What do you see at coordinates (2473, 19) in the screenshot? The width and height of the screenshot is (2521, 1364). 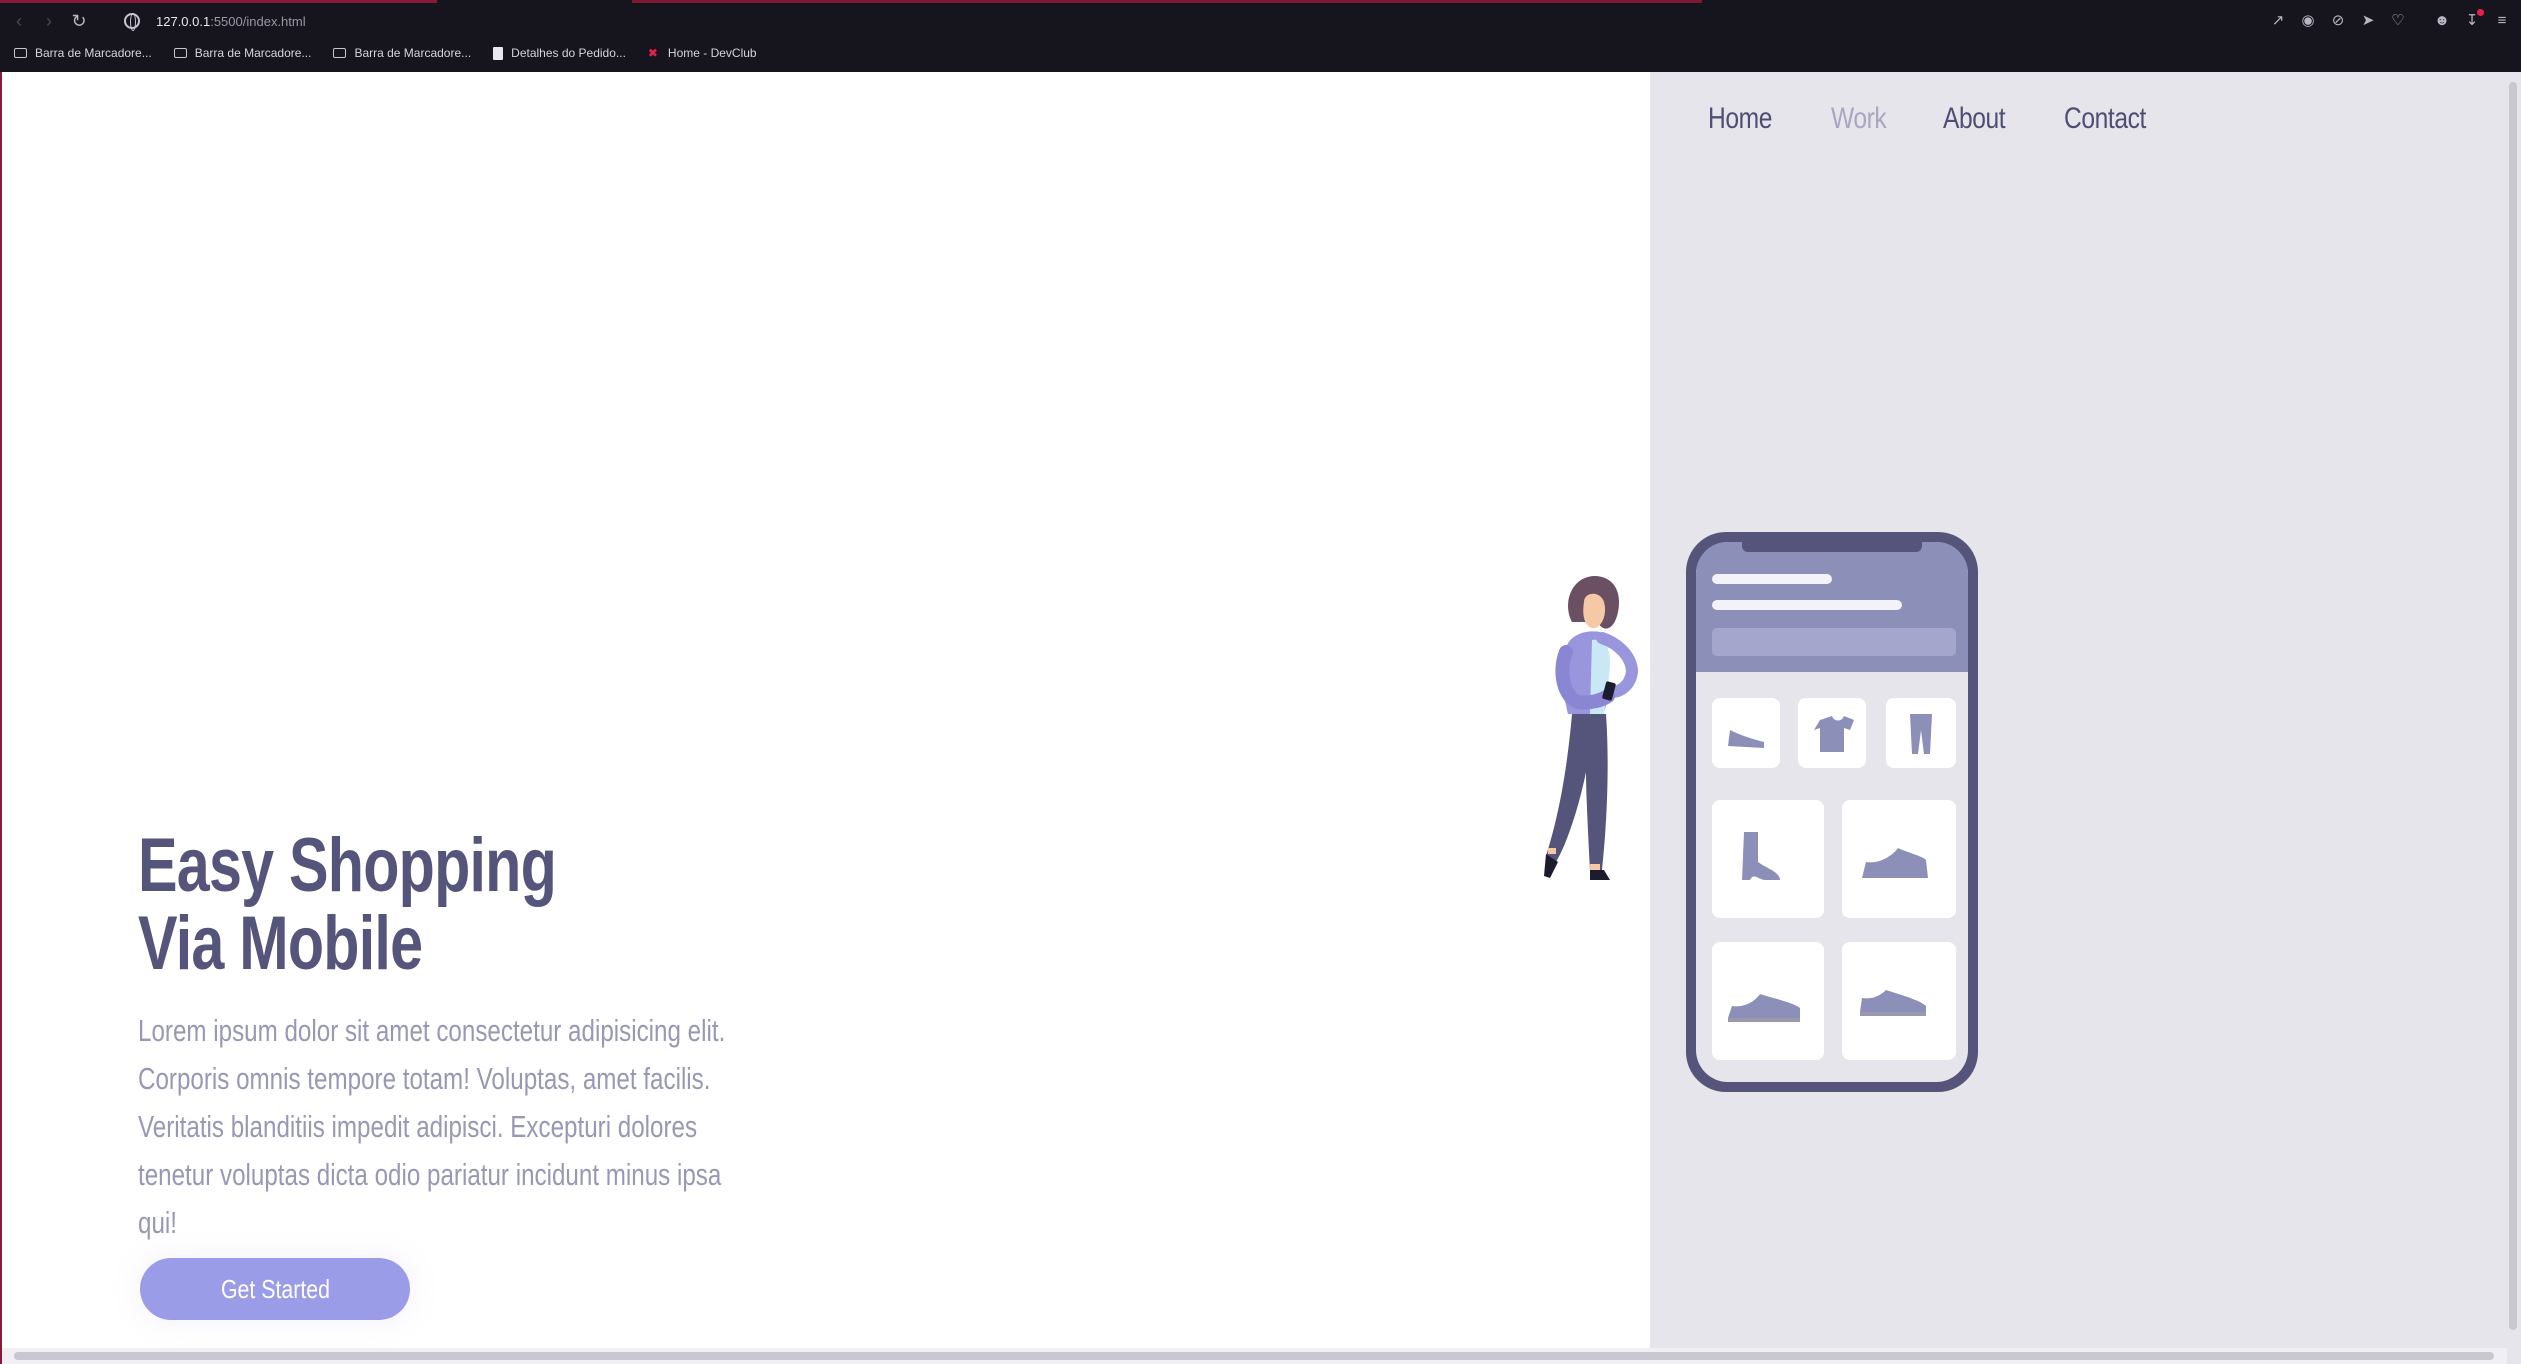 I see `download-icon: ↧` at bounding box center [2473, 19].